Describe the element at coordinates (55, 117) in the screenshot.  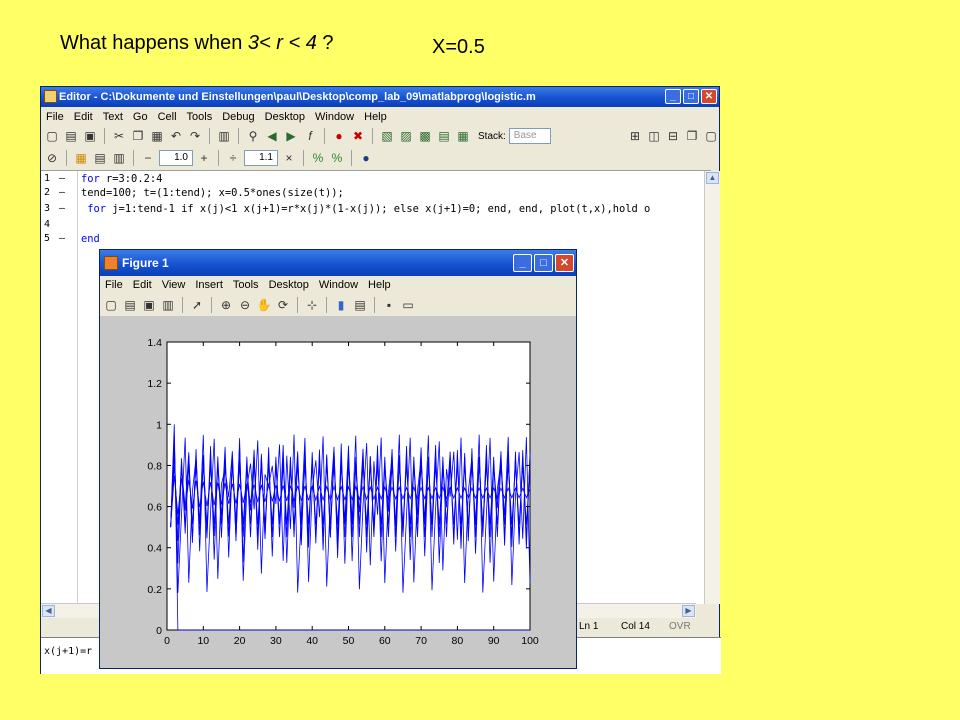
I see `menu-file: File` at that location.